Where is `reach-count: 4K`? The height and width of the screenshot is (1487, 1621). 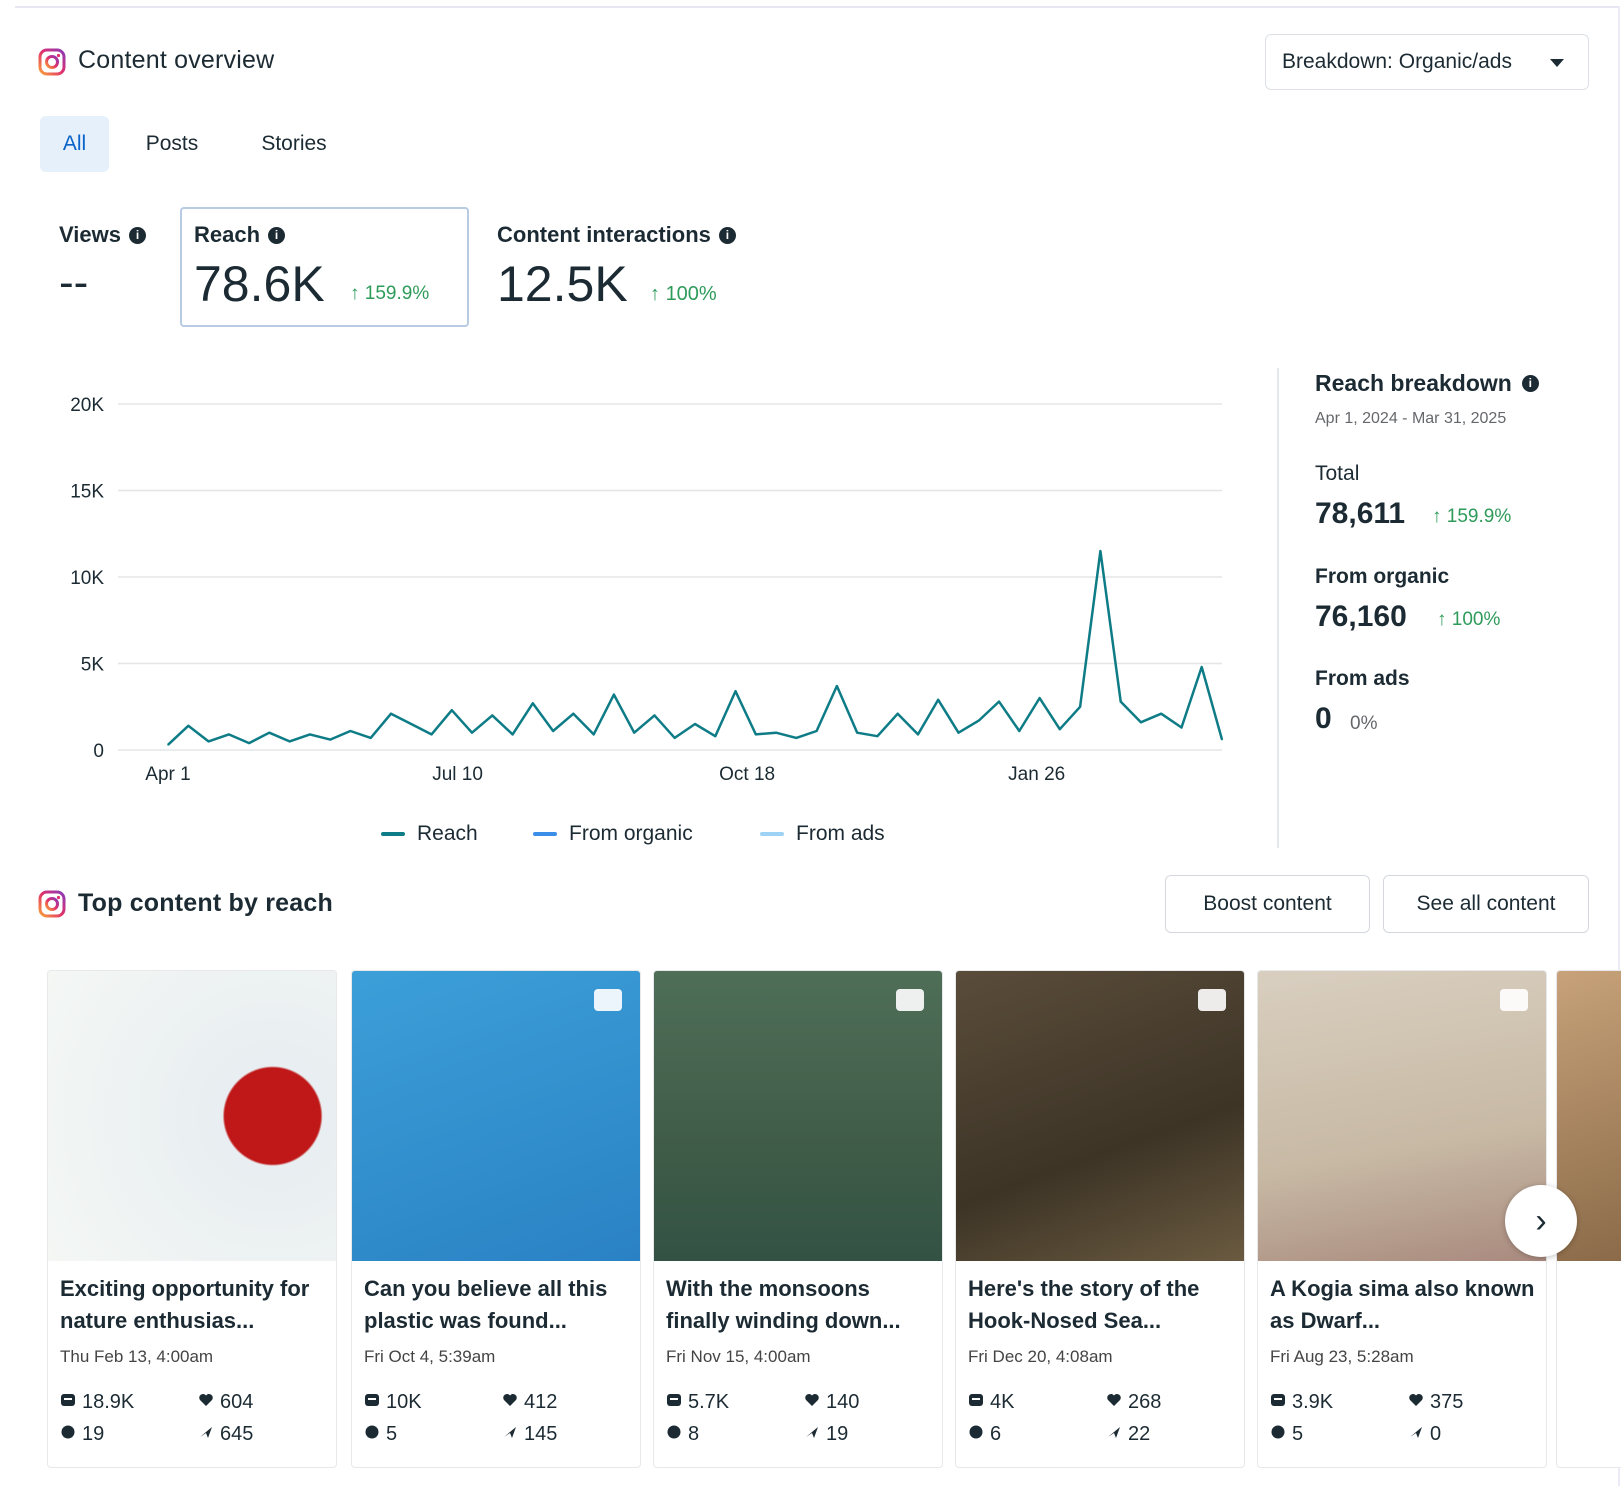 reach-count: 4K is located at coordinates (1002, 1402).